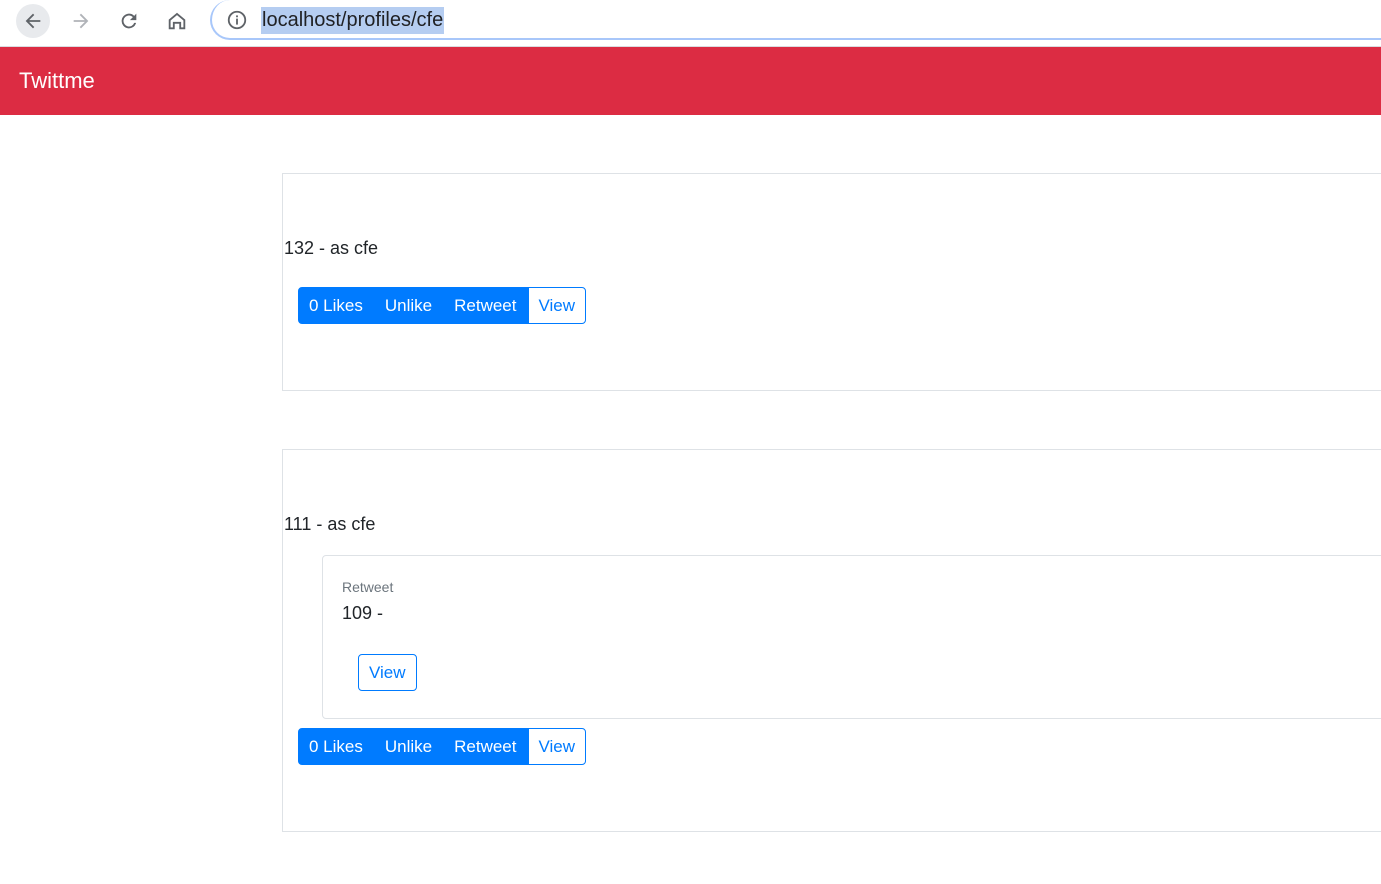 Image resolution: width=1381 pixels, height=884 pixels. Describe the element at coordinates (368, 587) in the screenshot. I see `retweet-label: Retweet` at that location.